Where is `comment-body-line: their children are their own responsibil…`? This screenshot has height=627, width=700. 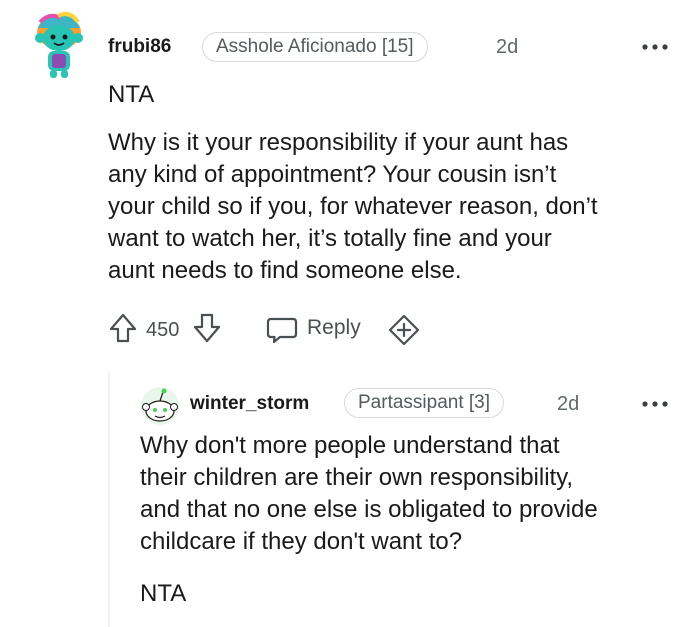
comment-body-line: their children are their own responsibil… is located at coordinates (357, 477).